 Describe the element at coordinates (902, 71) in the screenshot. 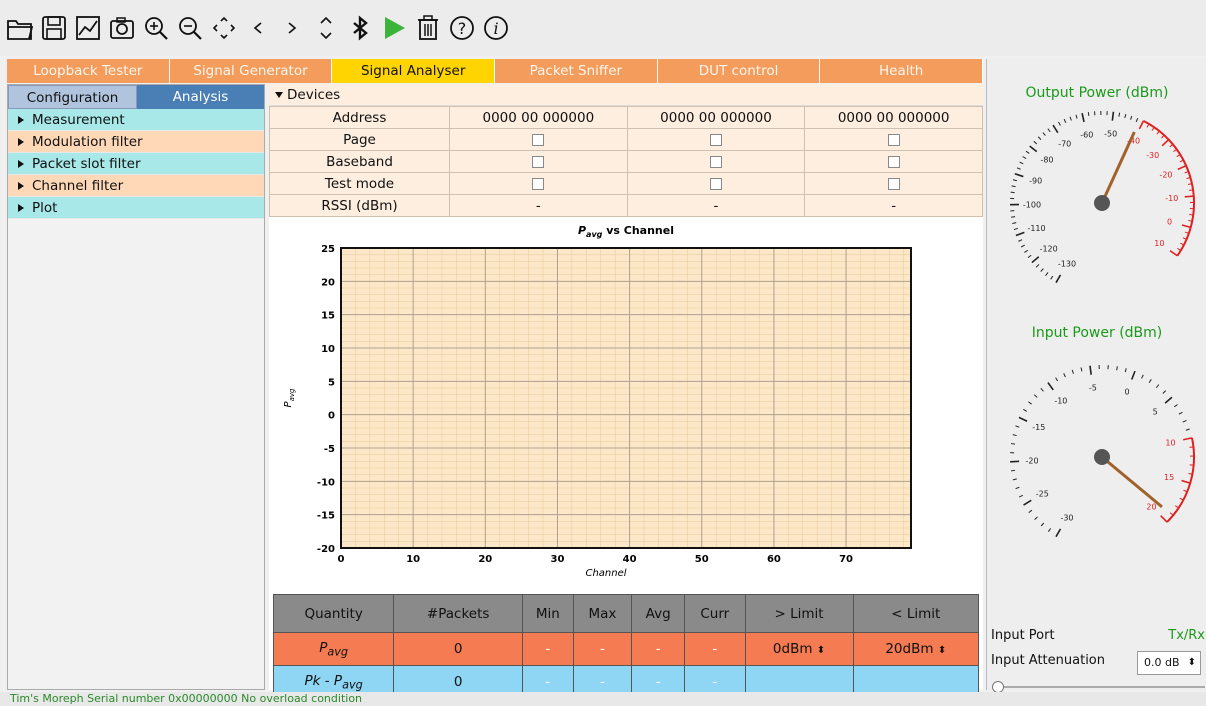

I see `tab-health: Health` at that location.